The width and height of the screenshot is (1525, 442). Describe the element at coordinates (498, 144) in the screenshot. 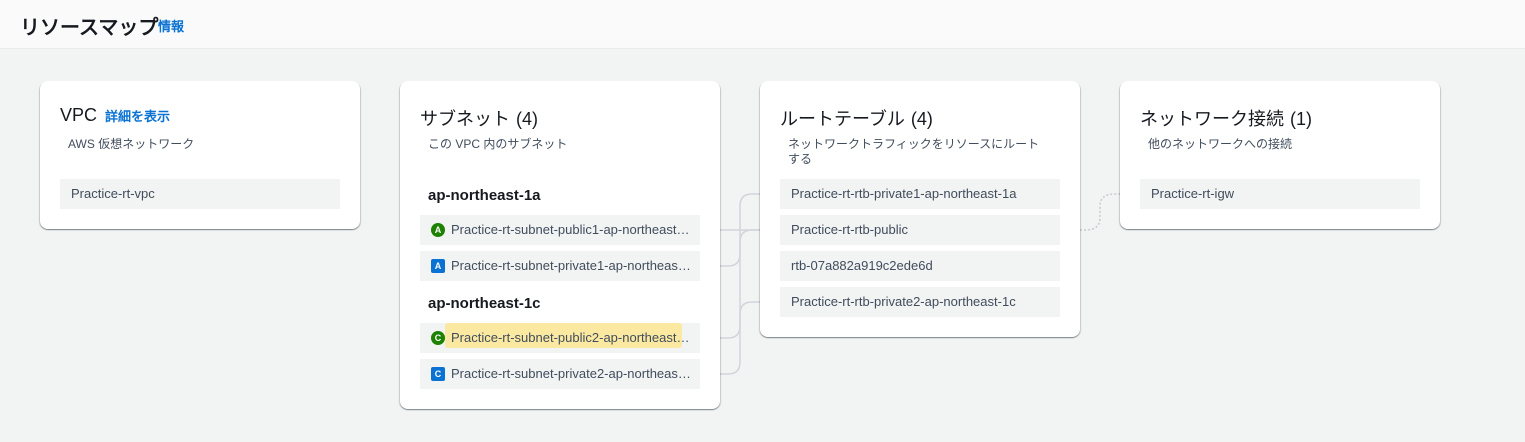

I see `subnets-description: この VPC 内のサブネット` at that location.